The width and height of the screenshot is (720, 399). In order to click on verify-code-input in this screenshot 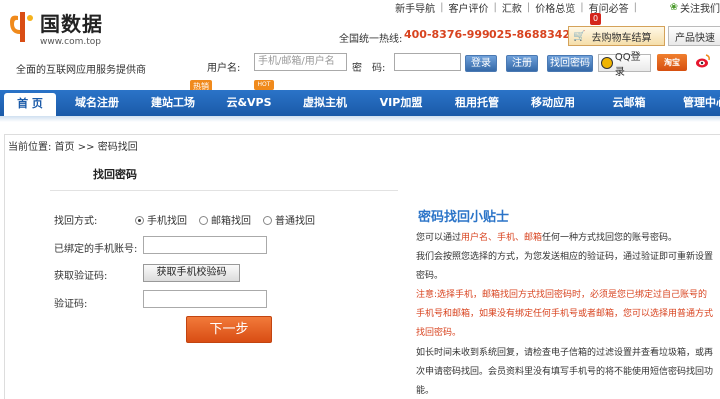, I will do `click(205, 299)`.